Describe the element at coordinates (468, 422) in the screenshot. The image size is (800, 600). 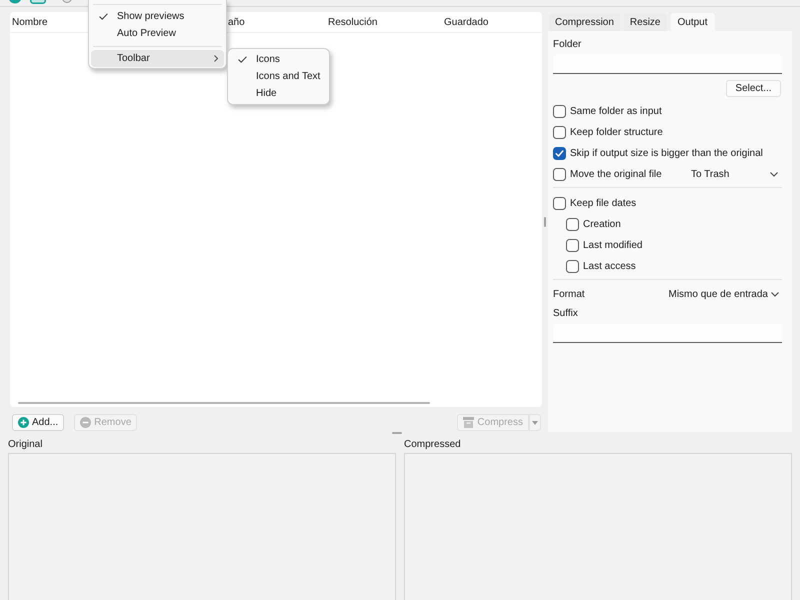
I see `archive-box-icon` at that location.